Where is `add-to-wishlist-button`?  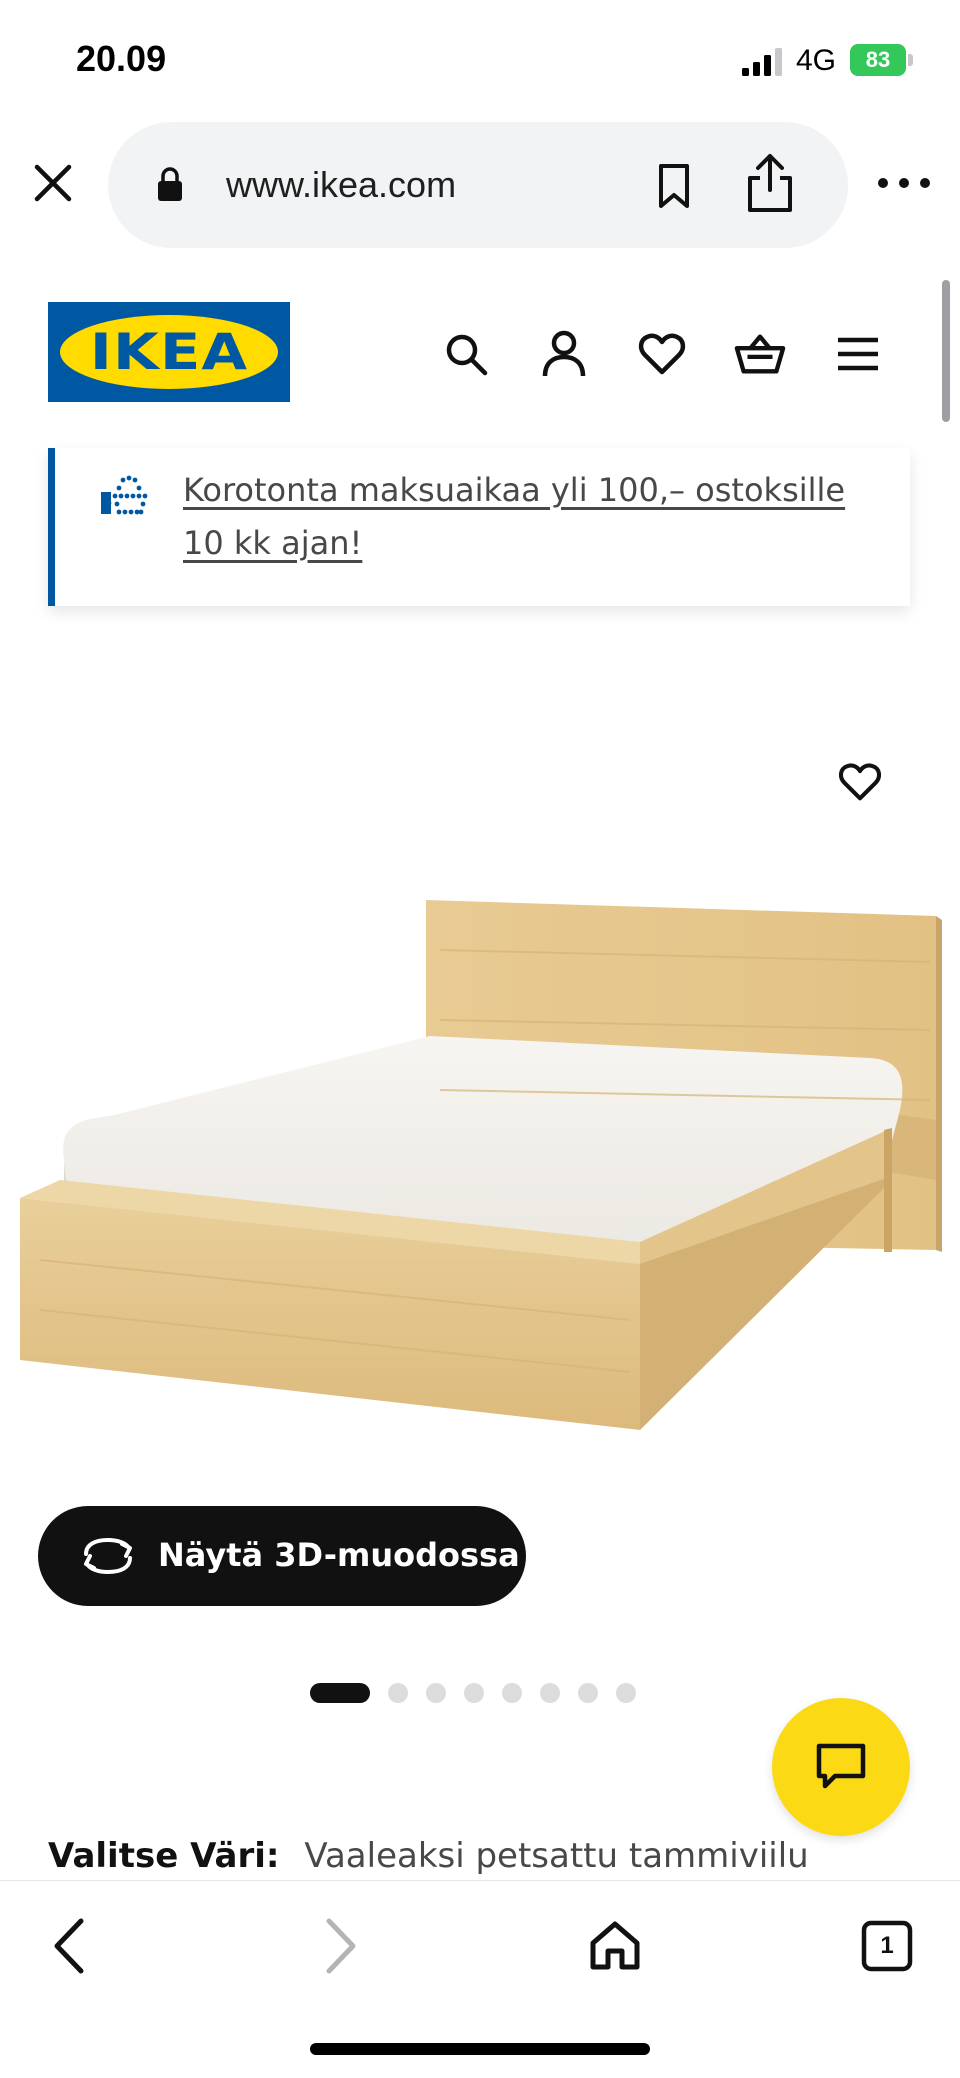
add-to-wishlist-button is located at coordinates (860, 782).